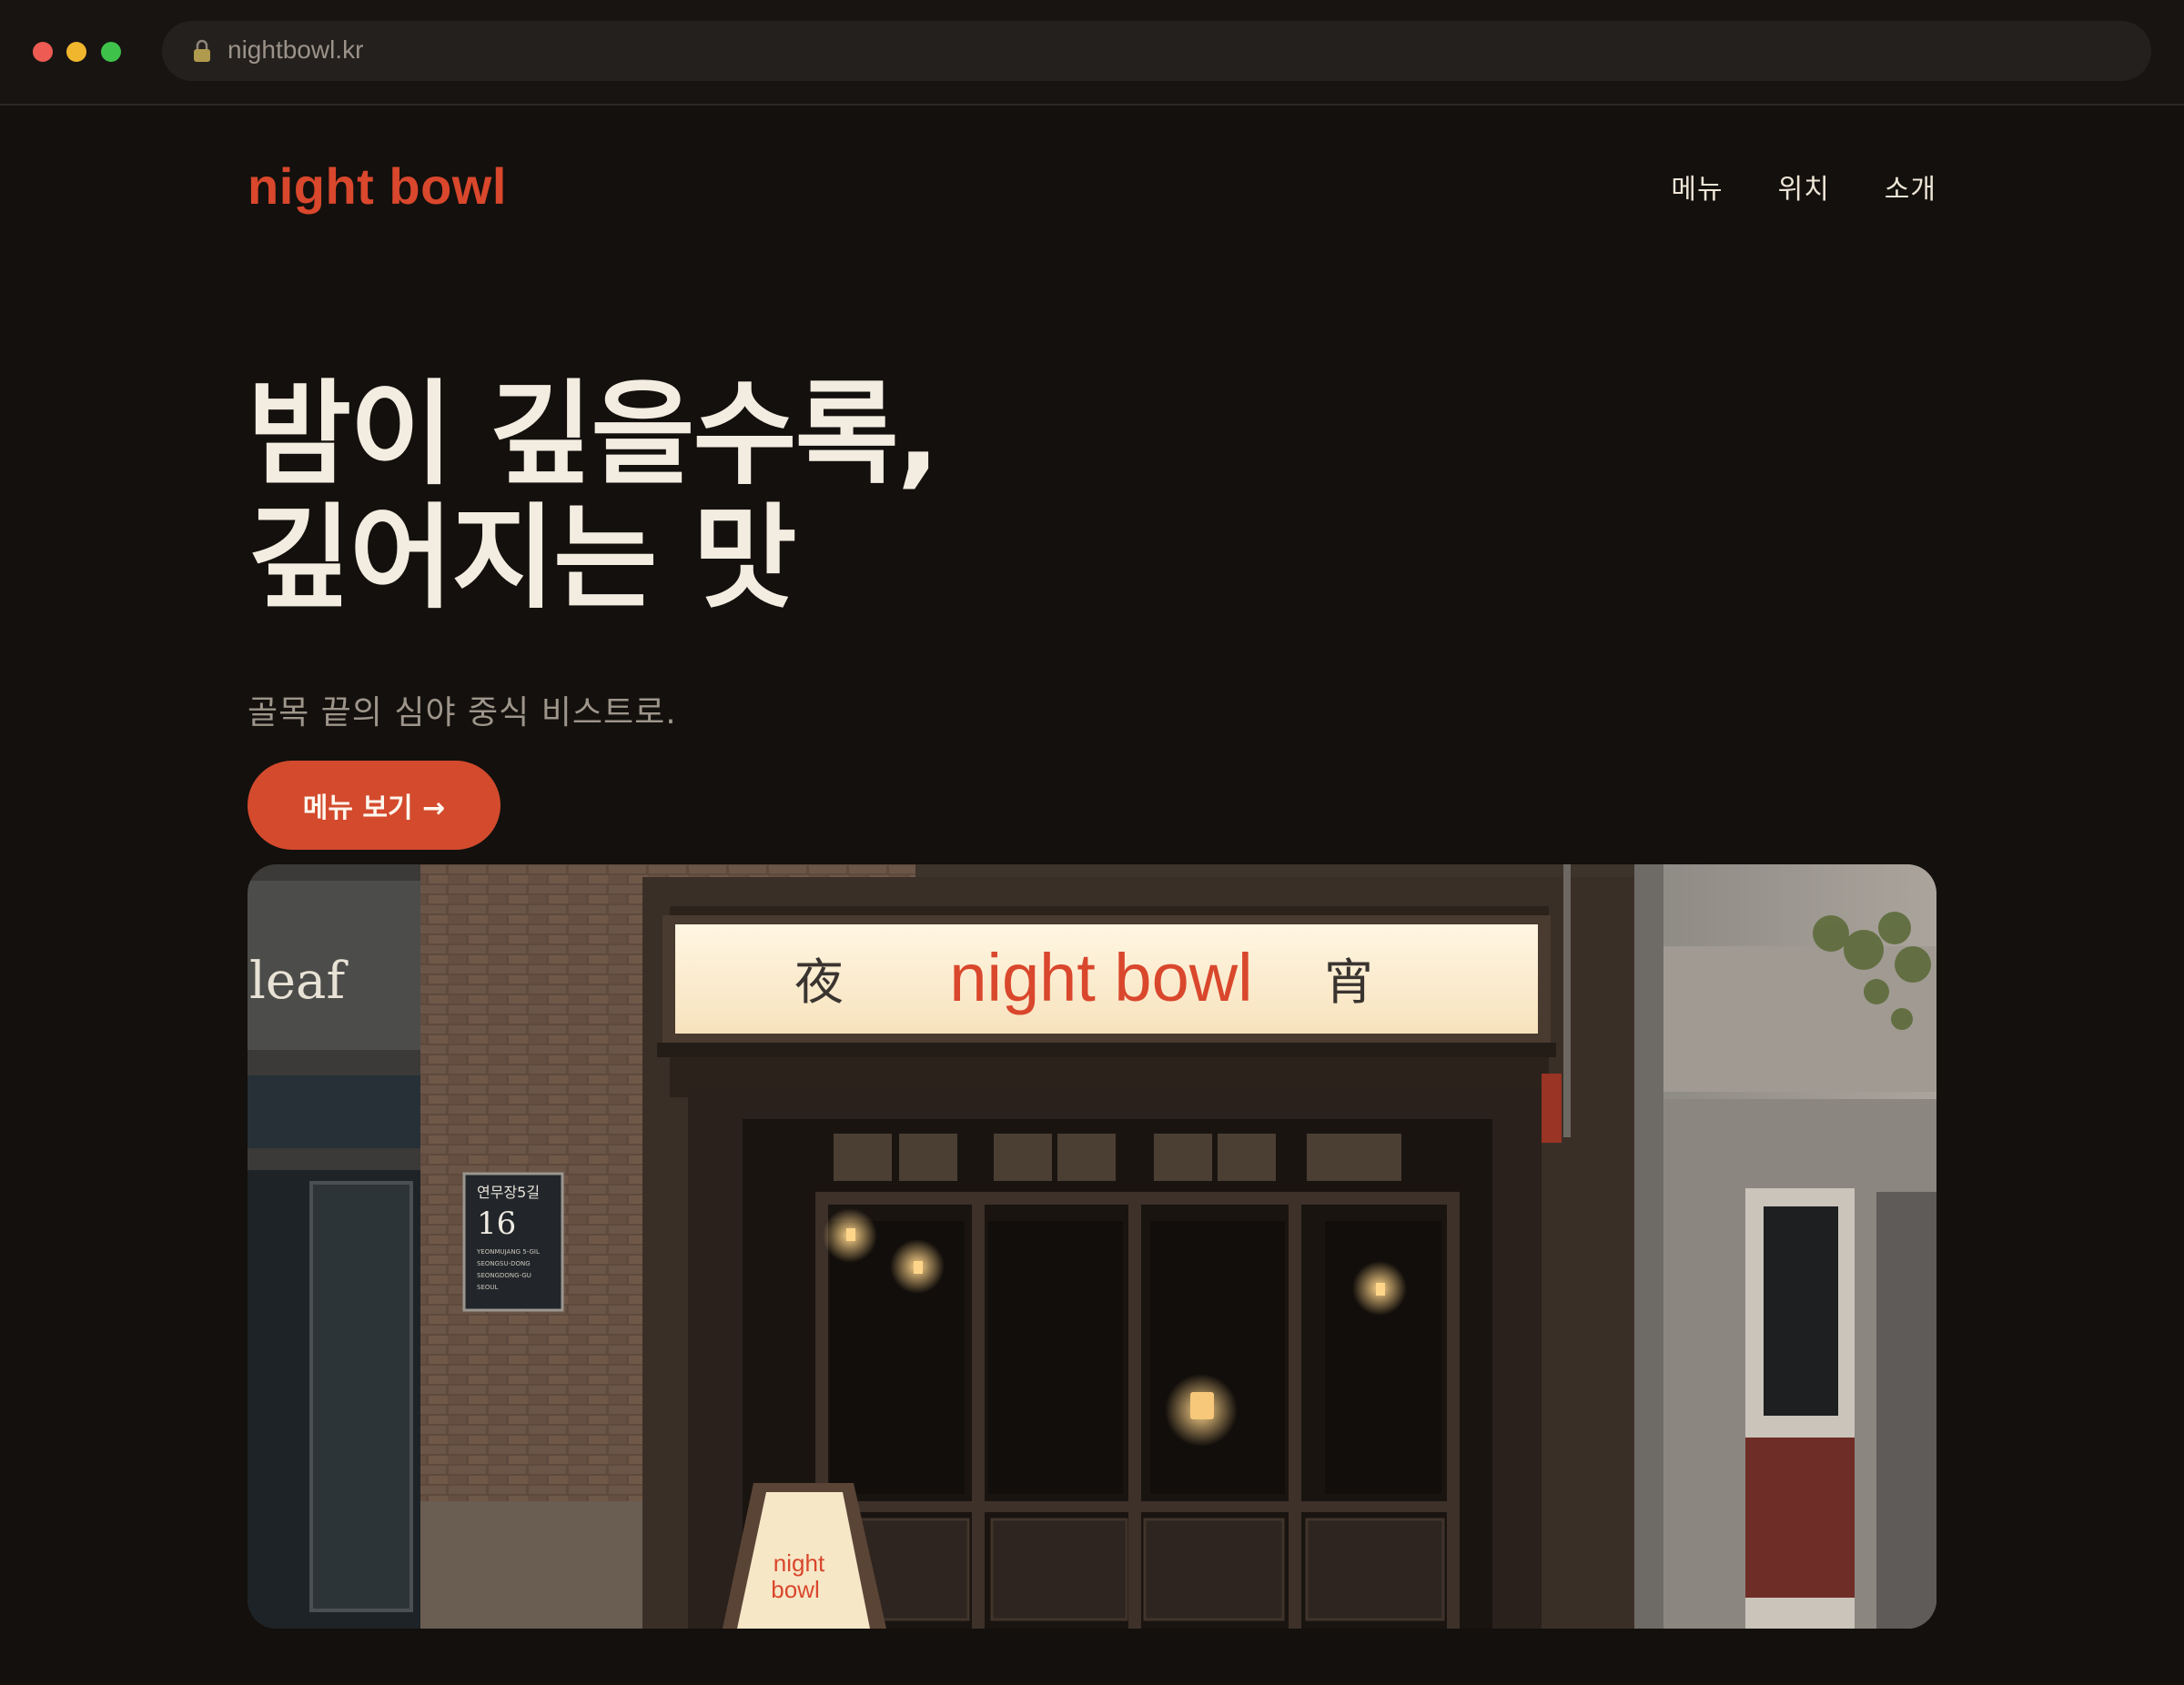  Describe the element at coordinates (800, 1563) in the screenshot. I see `aboard-line-1: night` at that location.